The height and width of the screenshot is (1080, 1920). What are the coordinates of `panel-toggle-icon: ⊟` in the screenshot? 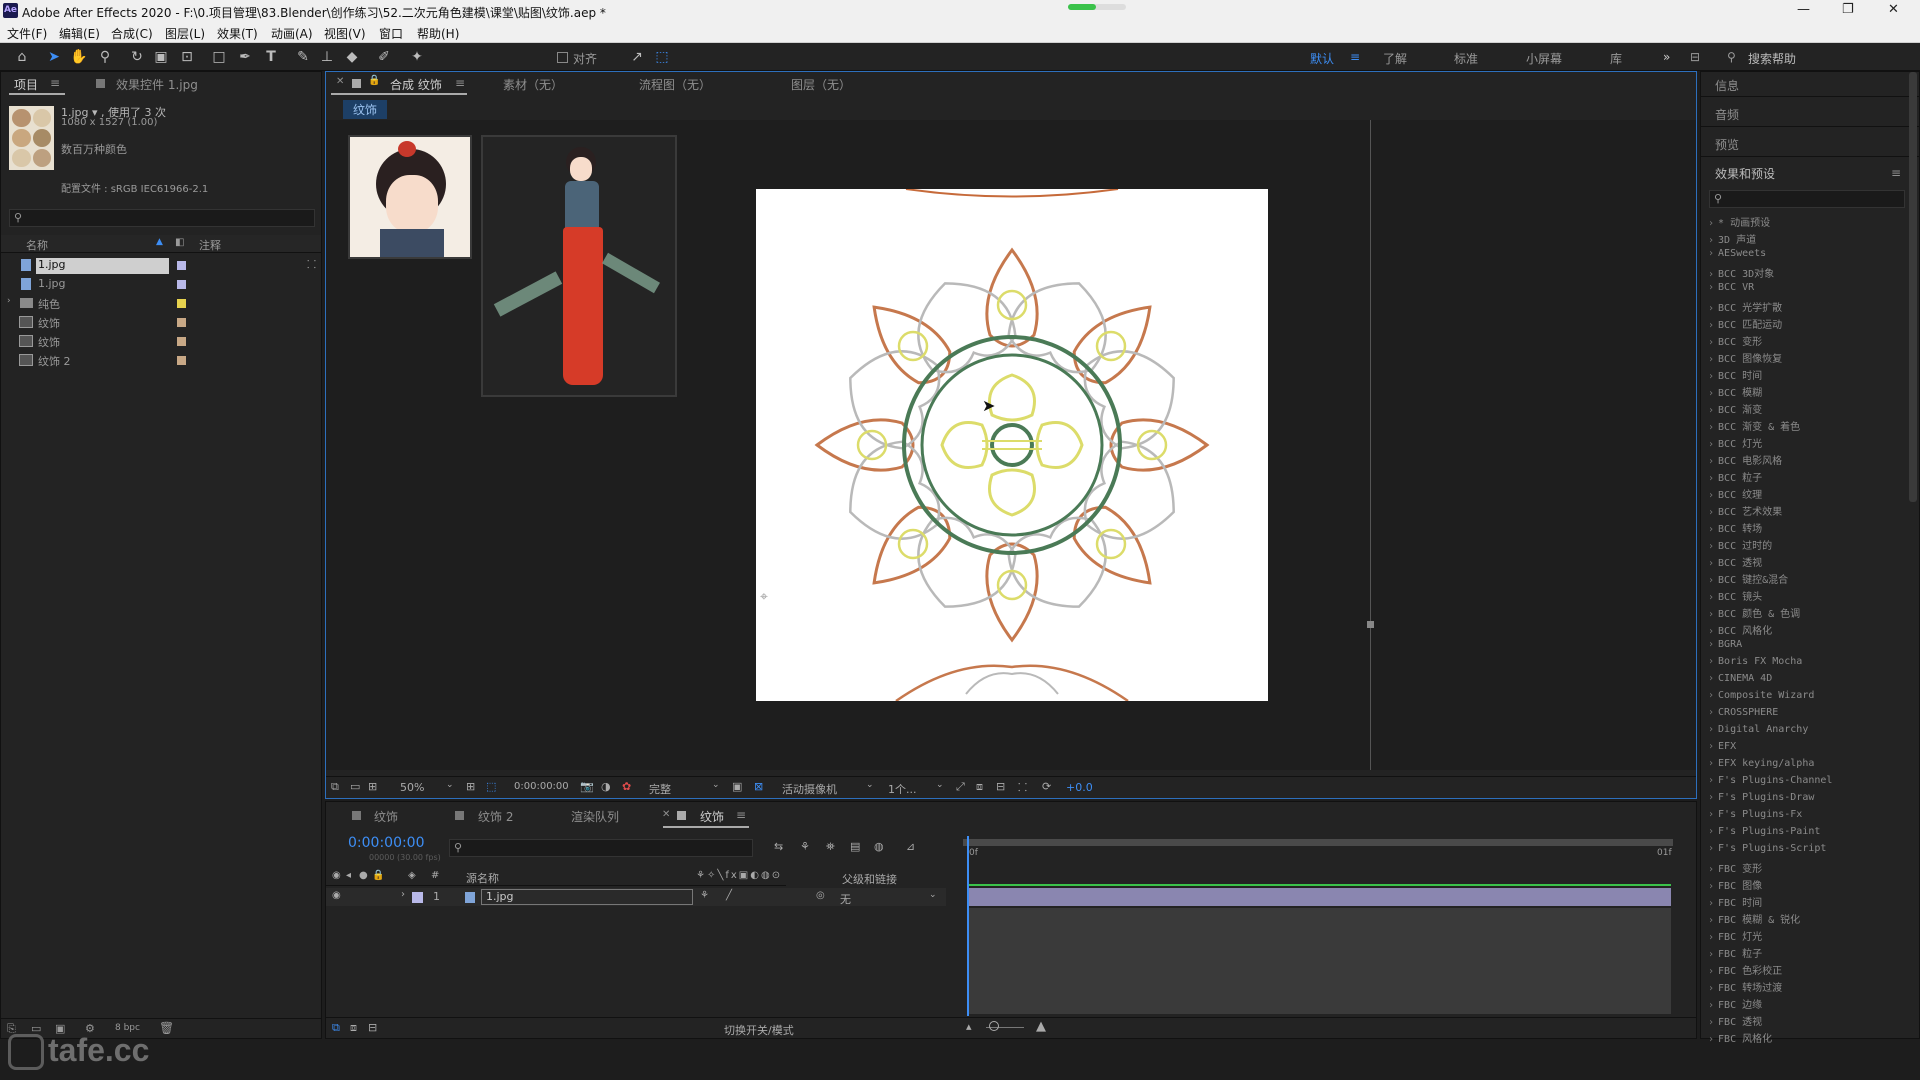 It's located at (1695, 57).